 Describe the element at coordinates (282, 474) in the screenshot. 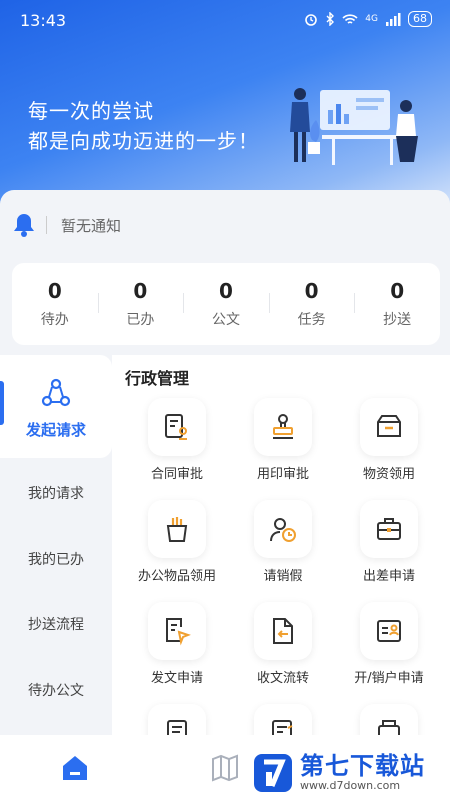

I see `grid-item-label: 用印审批` at that location.